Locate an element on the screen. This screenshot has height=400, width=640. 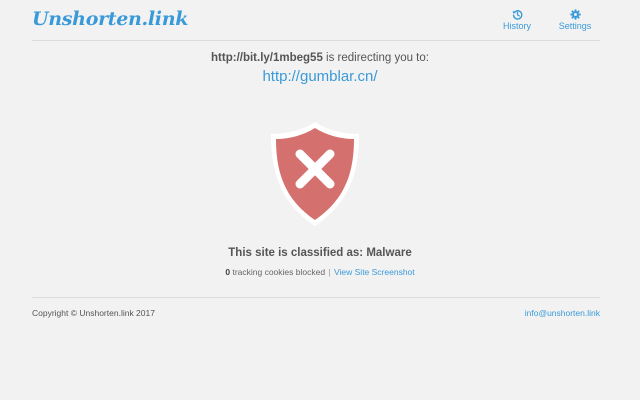
gear-icon is located at coordinates (575, 14).